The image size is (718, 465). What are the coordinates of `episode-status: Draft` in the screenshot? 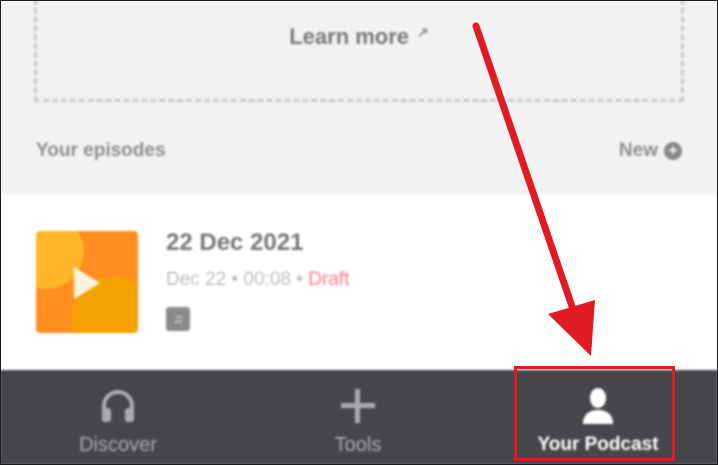 It's located at (329, 279).